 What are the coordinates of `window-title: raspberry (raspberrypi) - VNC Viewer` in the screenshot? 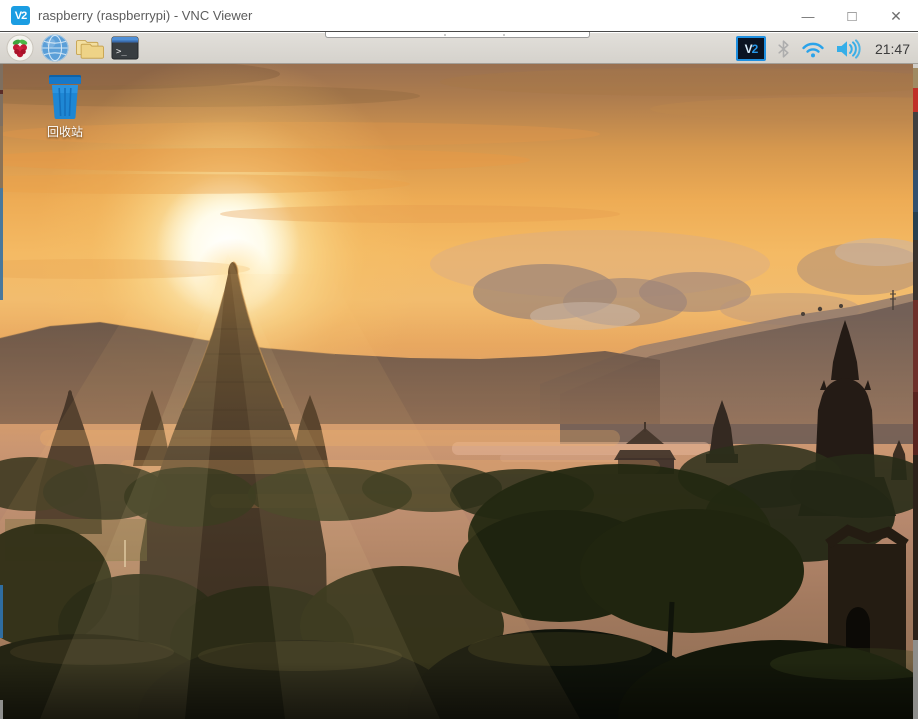 It's located at (145, 15).